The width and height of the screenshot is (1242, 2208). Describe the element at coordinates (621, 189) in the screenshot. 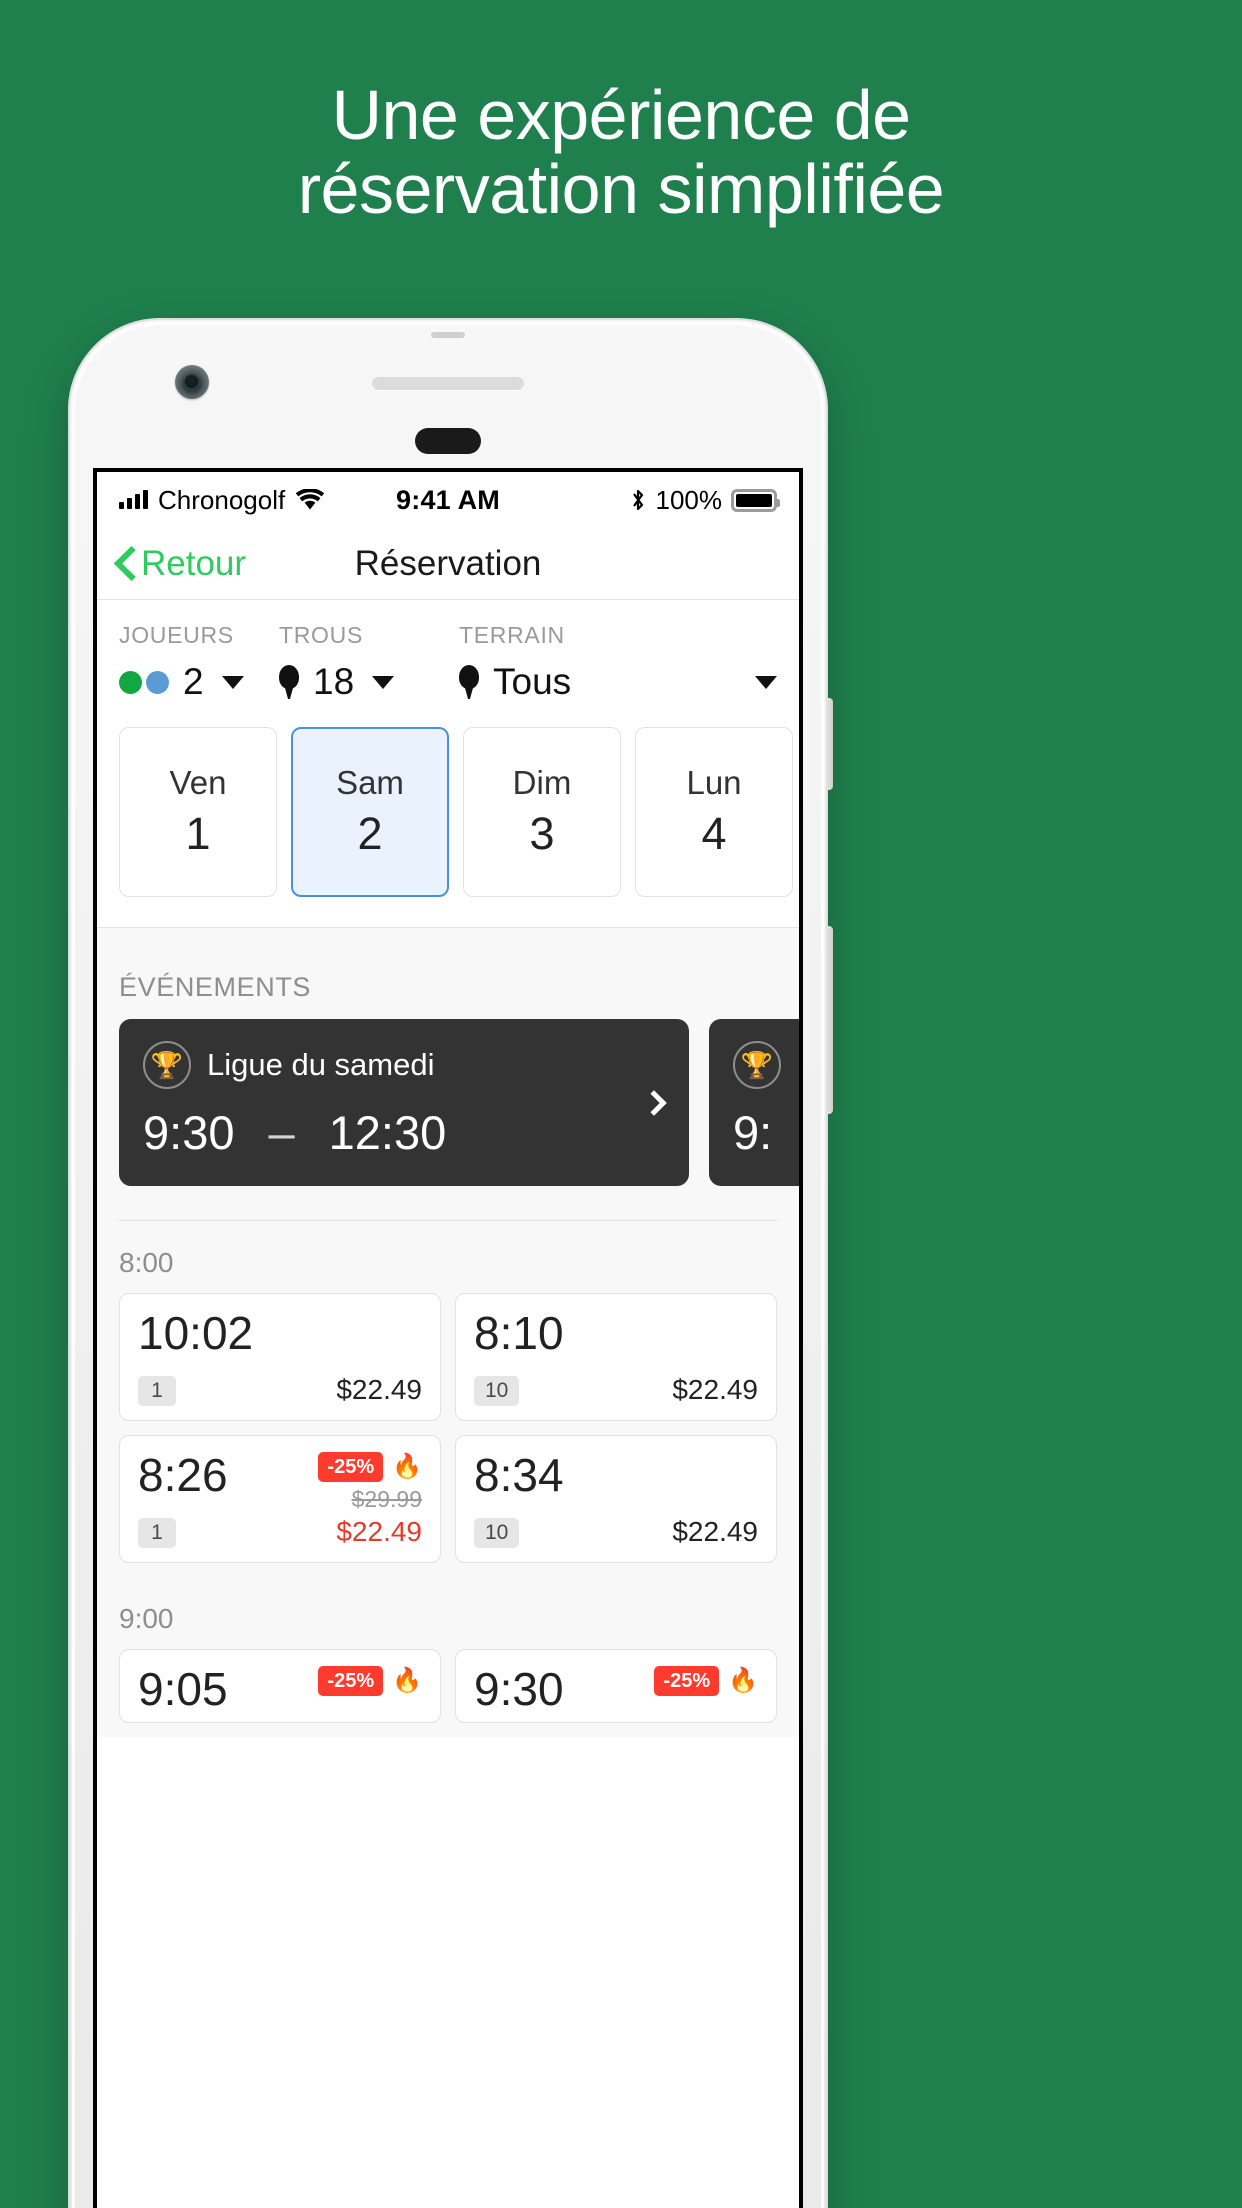

I see `headline-line-2: réservation simplifiée` at that location.